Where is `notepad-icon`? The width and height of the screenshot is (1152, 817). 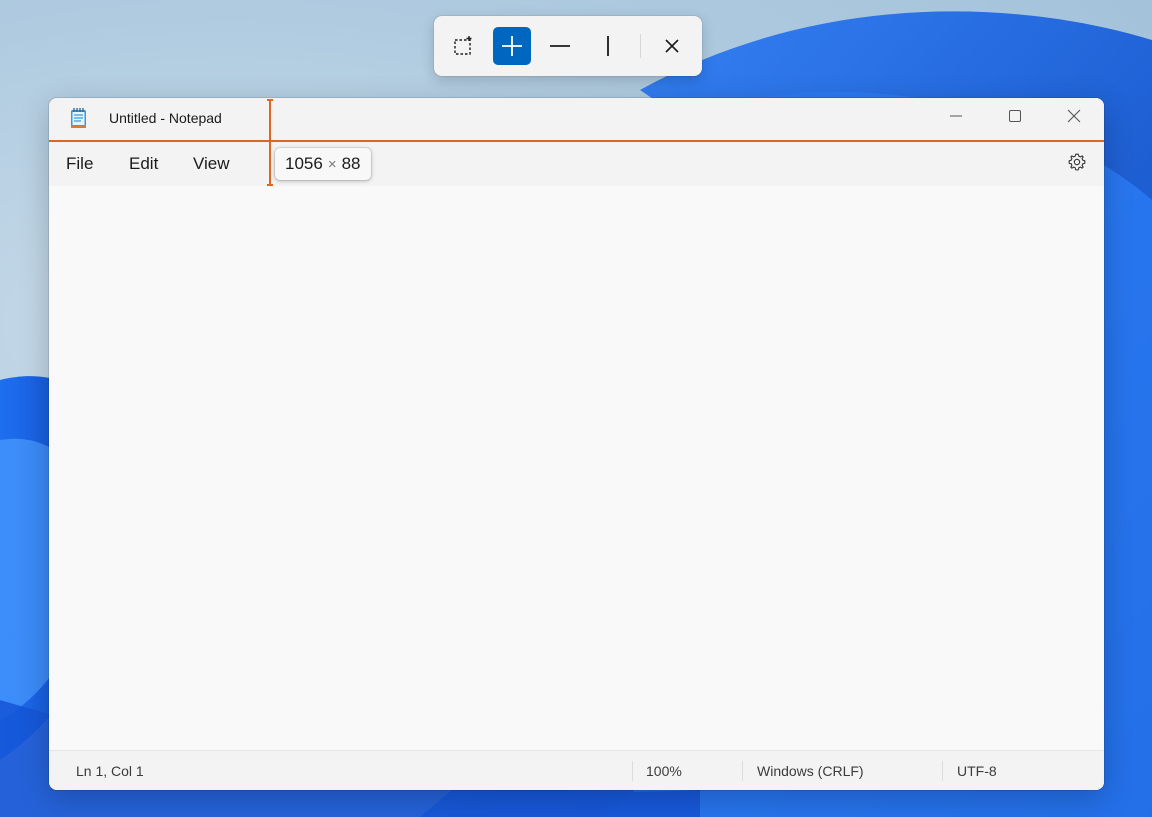 notepad-icon is located at coordinates (78, 118).